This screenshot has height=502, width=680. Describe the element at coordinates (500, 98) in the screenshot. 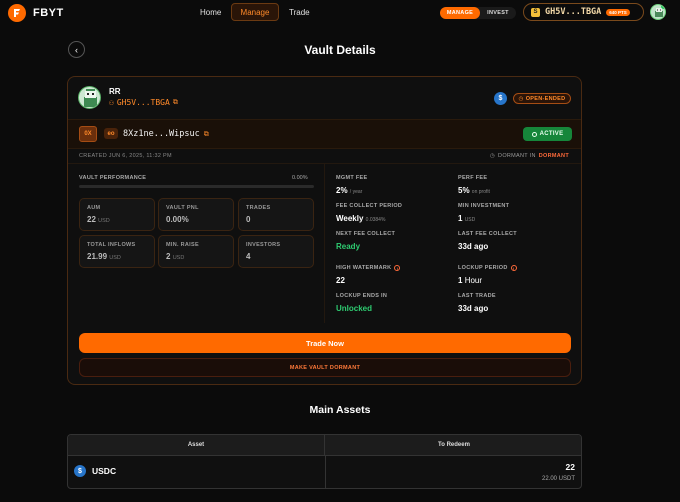

I see `usdc-icon: $` at that location.